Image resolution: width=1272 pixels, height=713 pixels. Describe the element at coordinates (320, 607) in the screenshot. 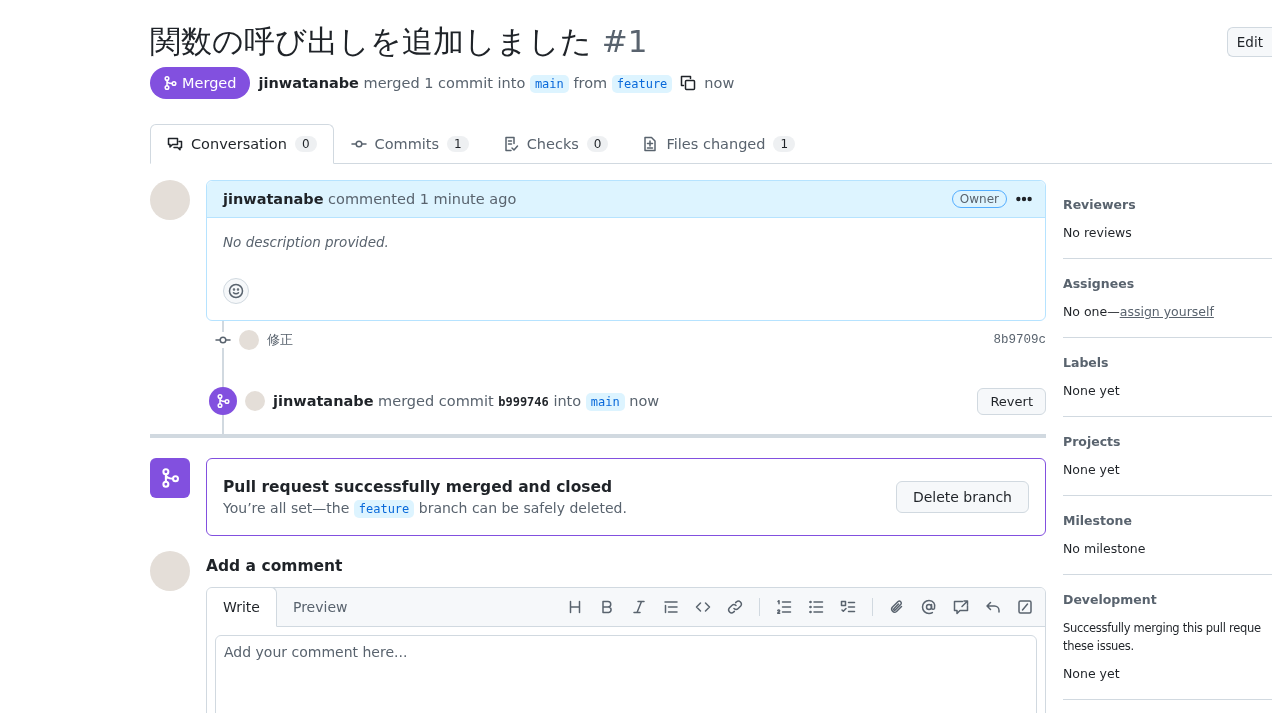

I see `editor-tab: Preview` at that location.